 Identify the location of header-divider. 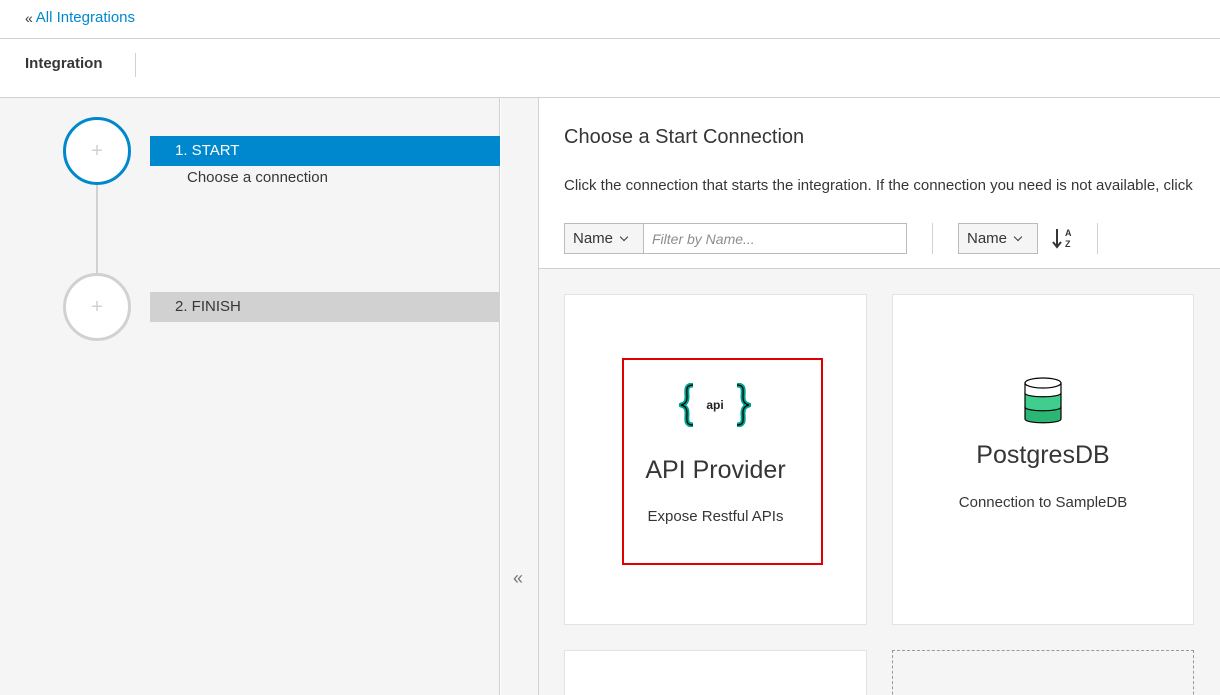
(135, 65).